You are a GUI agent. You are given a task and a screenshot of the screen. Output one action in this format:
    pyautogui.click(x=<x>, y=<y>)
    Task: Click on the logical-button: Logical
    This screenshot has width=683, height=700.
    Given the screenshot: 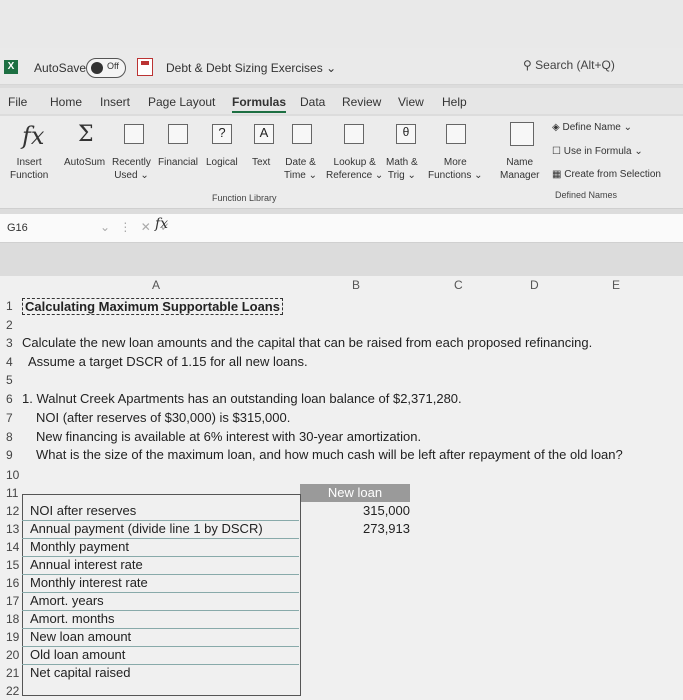 What is the action you would take?
    pyautogui.click(x=222, y=162)
    